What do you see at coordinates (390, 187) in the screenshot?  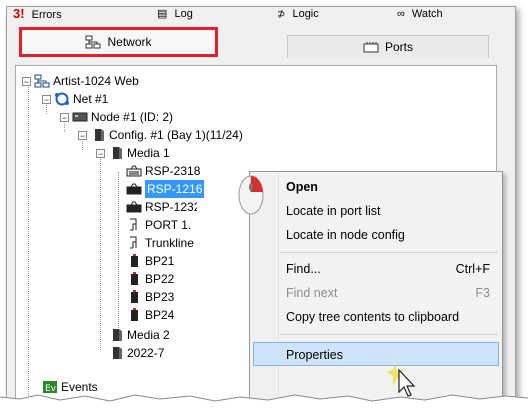 I see `menu-item-open: Open` at bounding box center [390, 187].